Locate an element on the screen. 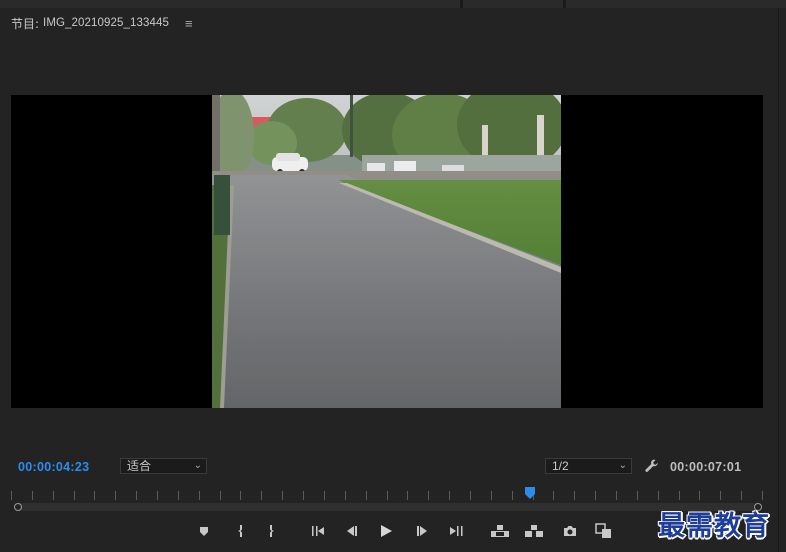  watermark-logo: 最需教育 is located at coordinates (714, 526).